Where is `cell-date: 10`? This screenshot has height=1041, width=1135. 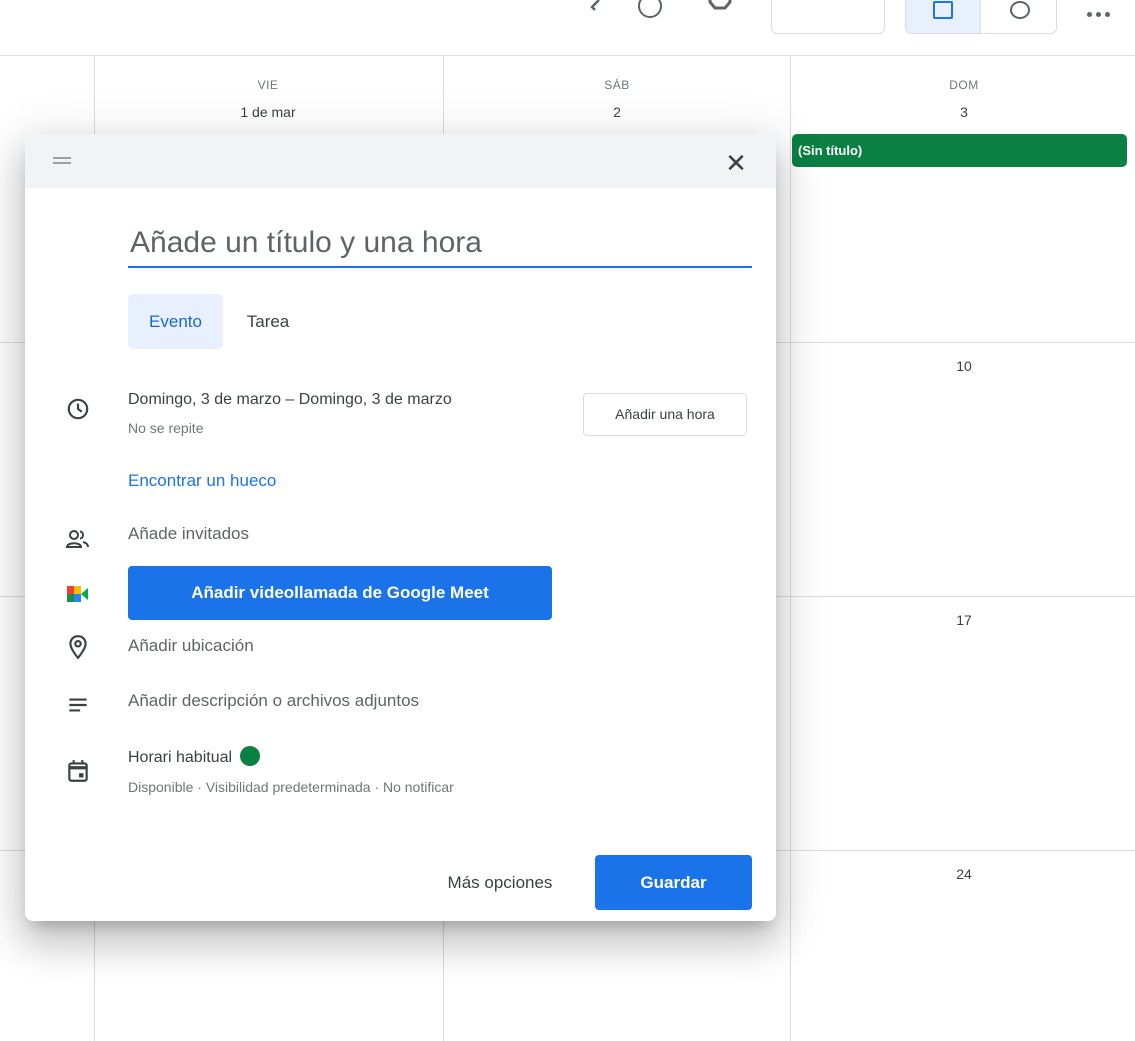 cell-date: 10 is located at coordinates (963, 366).